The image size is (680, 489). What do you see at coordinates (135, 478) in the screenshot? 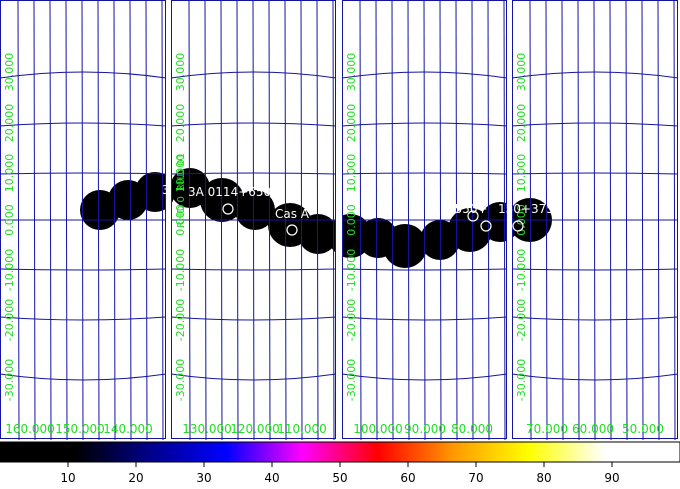
I see `colorbar-tick-label: 20` at bounding box center [135, 478].